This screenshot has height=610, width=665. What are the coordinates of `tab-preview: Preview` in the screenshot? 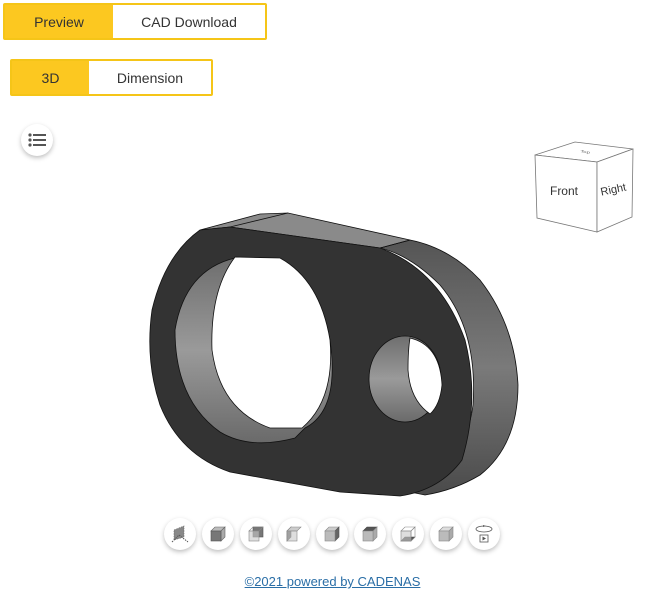 It's located at (59, 21).